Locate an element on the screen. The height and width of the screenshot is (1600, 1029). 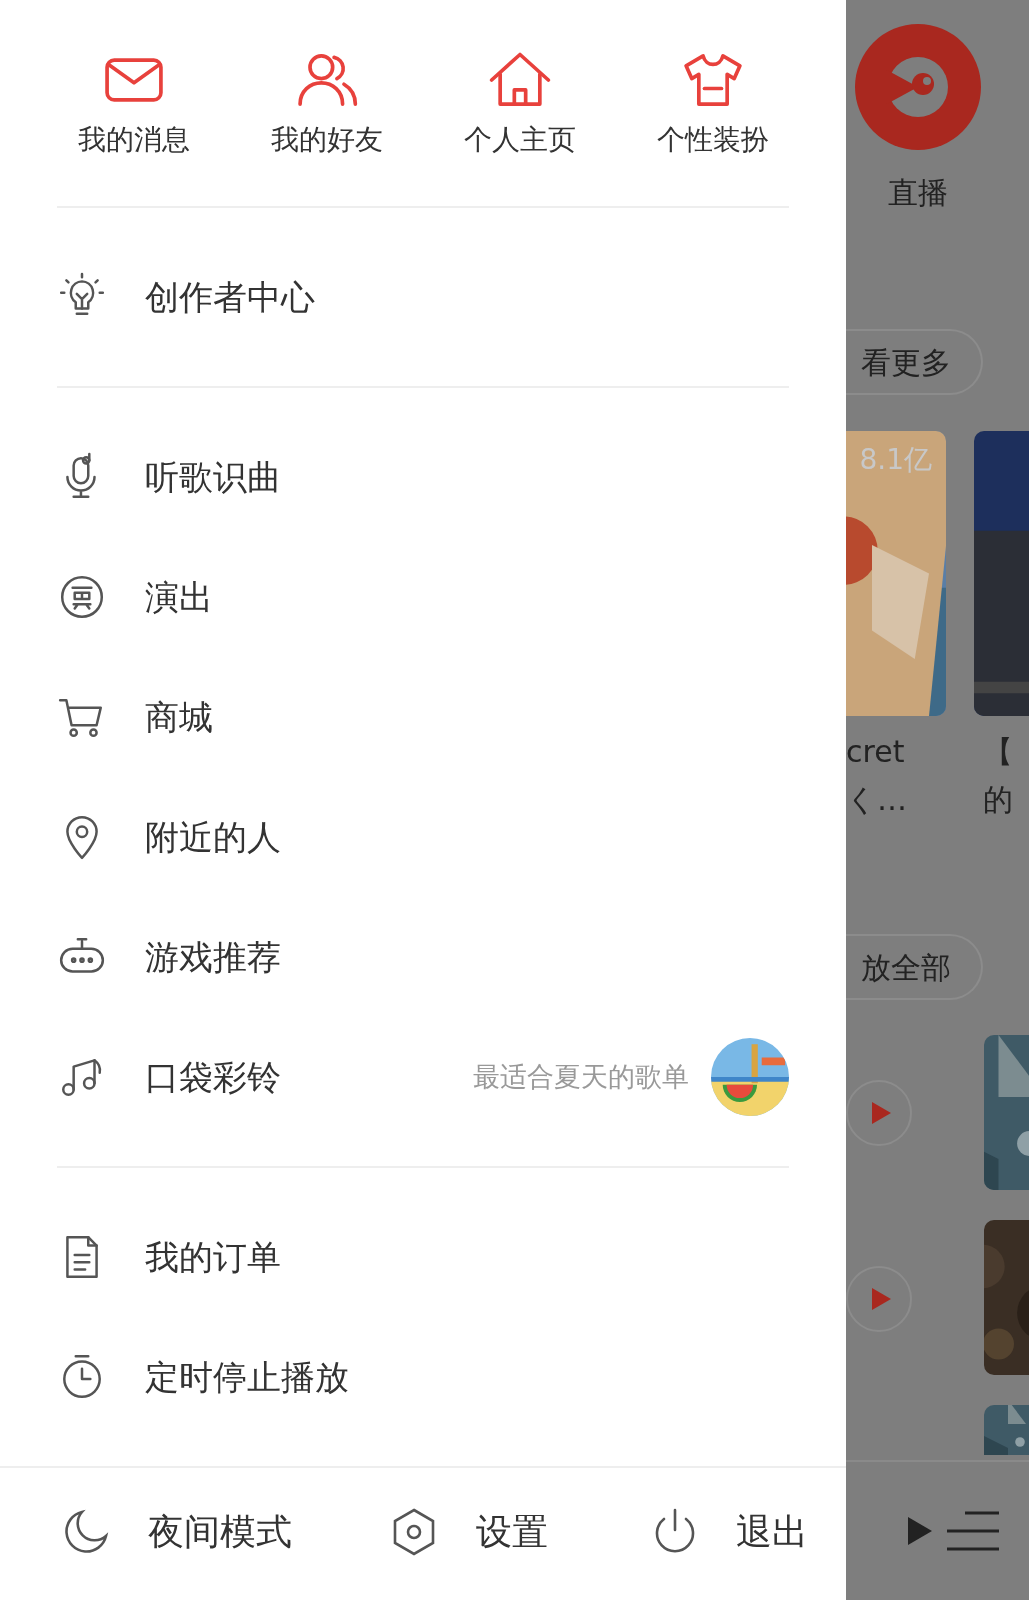
card-title: 的 is located at coordinates (998, 800).